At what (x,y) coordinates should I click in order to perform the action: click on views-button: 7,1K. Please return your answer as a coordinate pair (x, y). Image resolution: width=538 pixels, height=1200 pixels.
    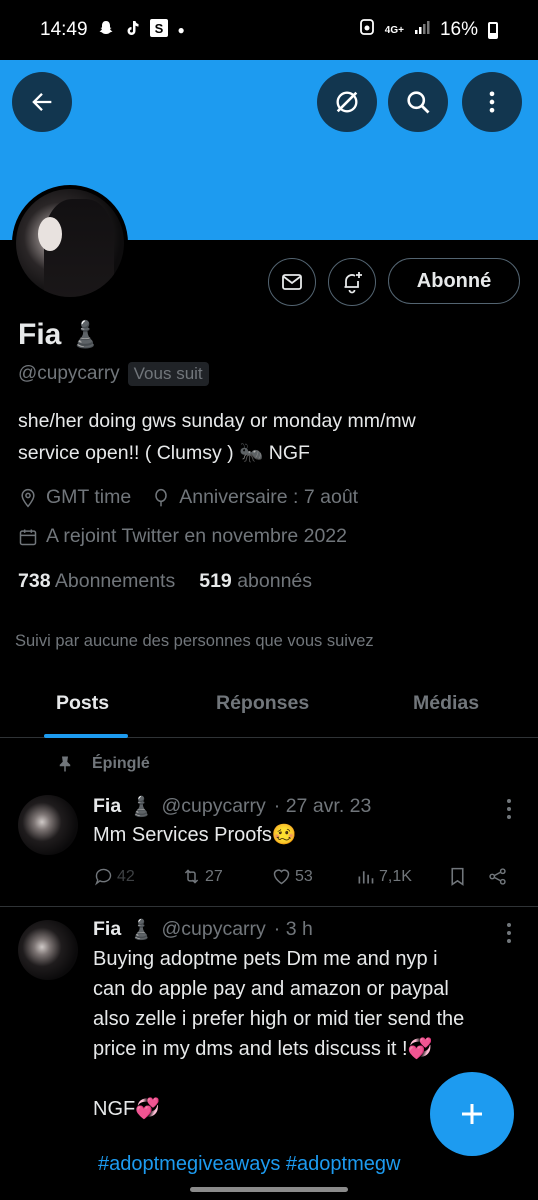
    Looking at the image, I should click on (383, 876).